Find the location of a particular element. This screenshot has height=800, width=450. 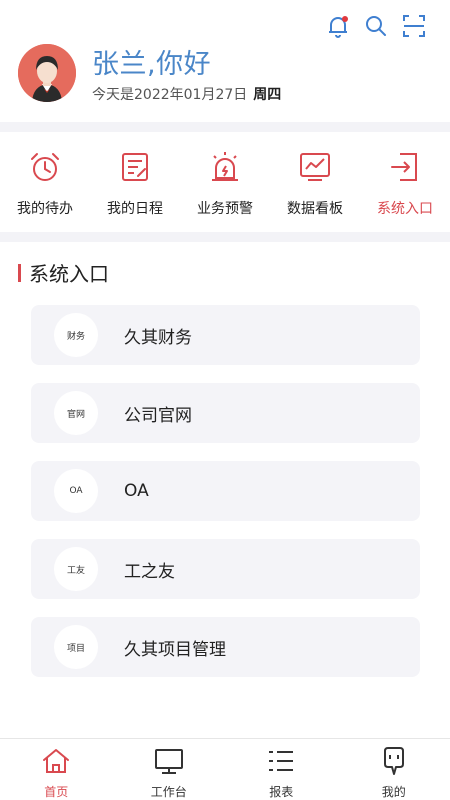

avatar is located at coordinates (47, 73).